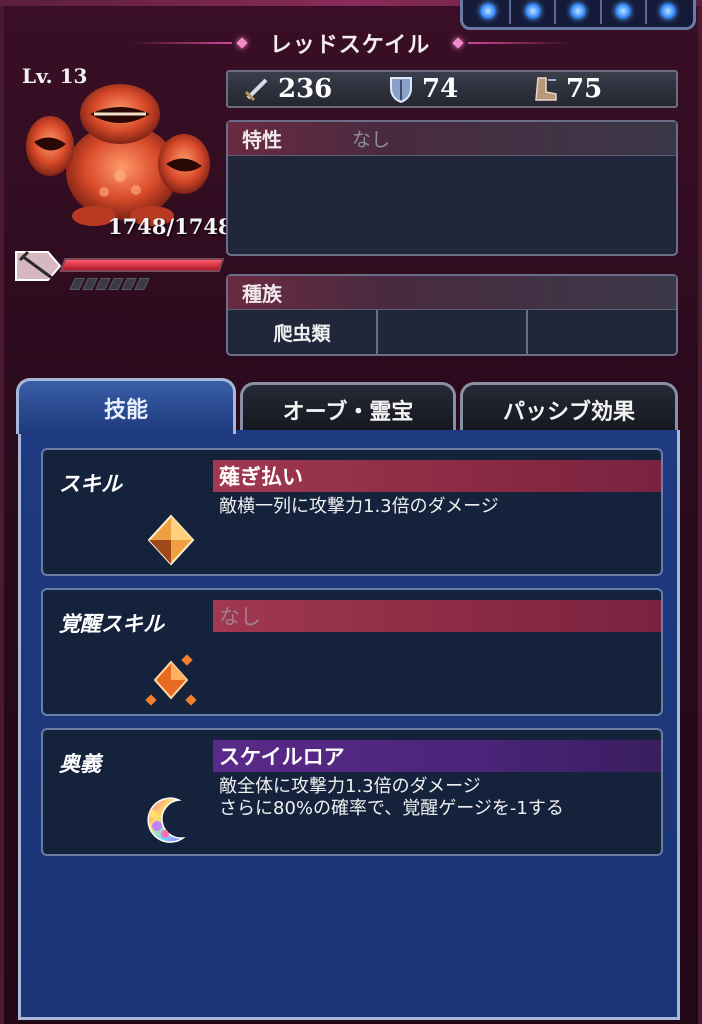 The width and height of the screenshot is (702, 1024). Describe the element at coordinates (401, 90) in the screenshot. I see `shield-icon` at that location.